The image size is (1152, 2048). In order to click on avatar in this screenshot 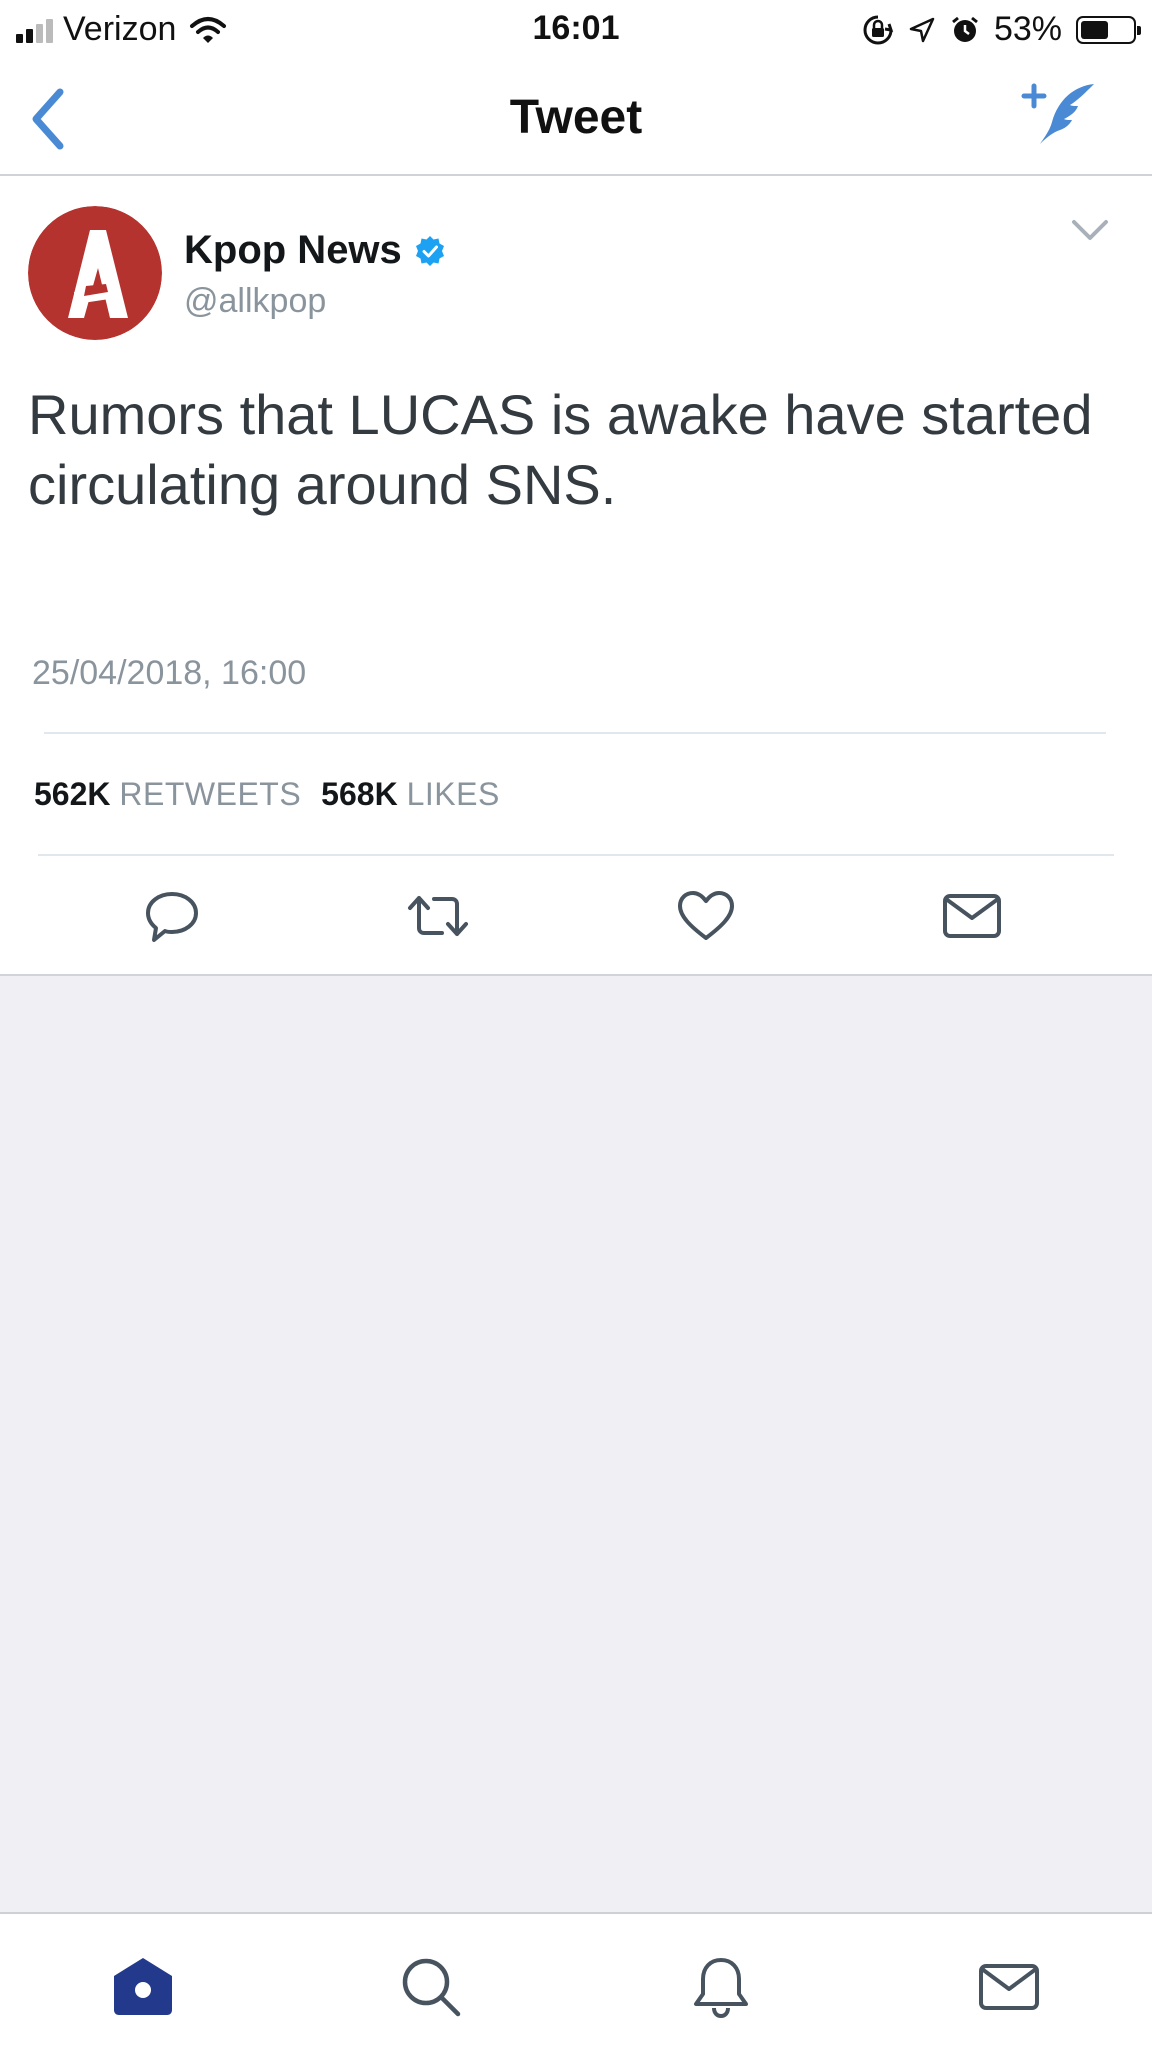, I will do `click(95, 273)`.